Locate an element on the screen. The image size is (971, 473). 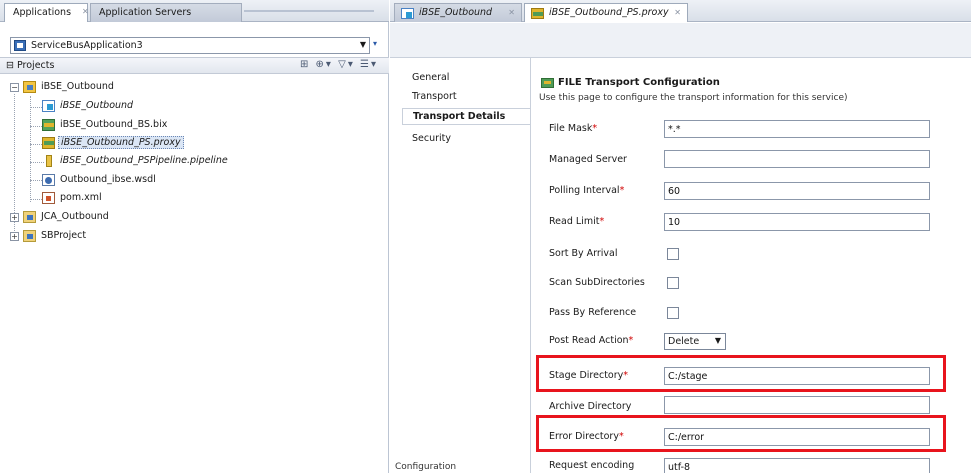
tab-proxy-service: iBSE_Outbound_PS.proxy ✕ is located at coordinates (606, 12).